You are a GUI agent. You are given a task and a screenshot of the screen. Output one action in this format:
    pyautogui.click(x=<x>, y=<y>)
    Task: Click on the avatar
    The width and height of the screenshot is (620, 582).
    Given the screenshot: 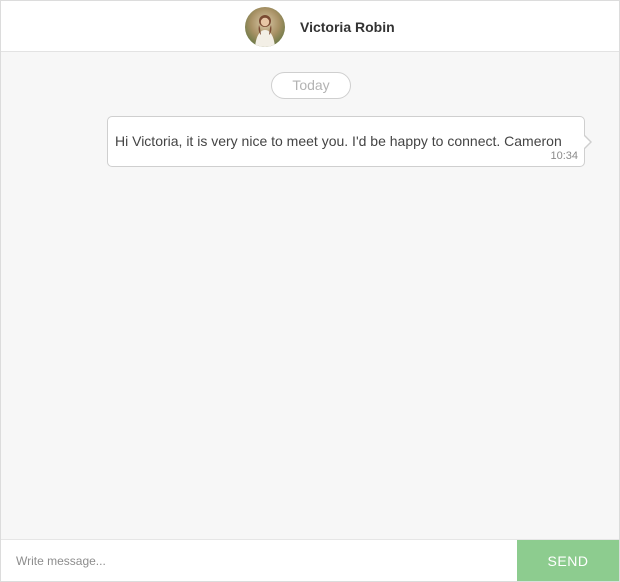 What is the action you would take?
    pyautogui.click(x=265, y=27)
    